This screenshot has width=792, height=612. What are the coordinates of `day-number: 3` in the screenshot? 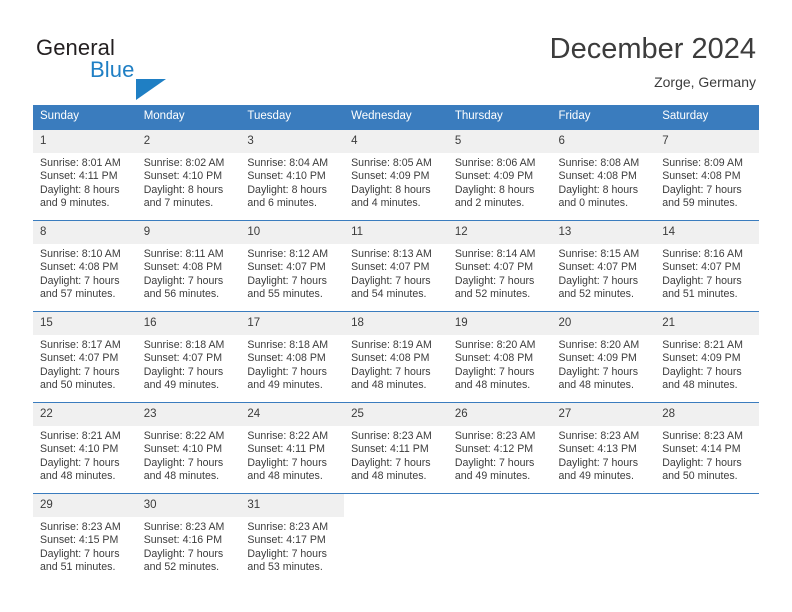 It's located at (292, 141).